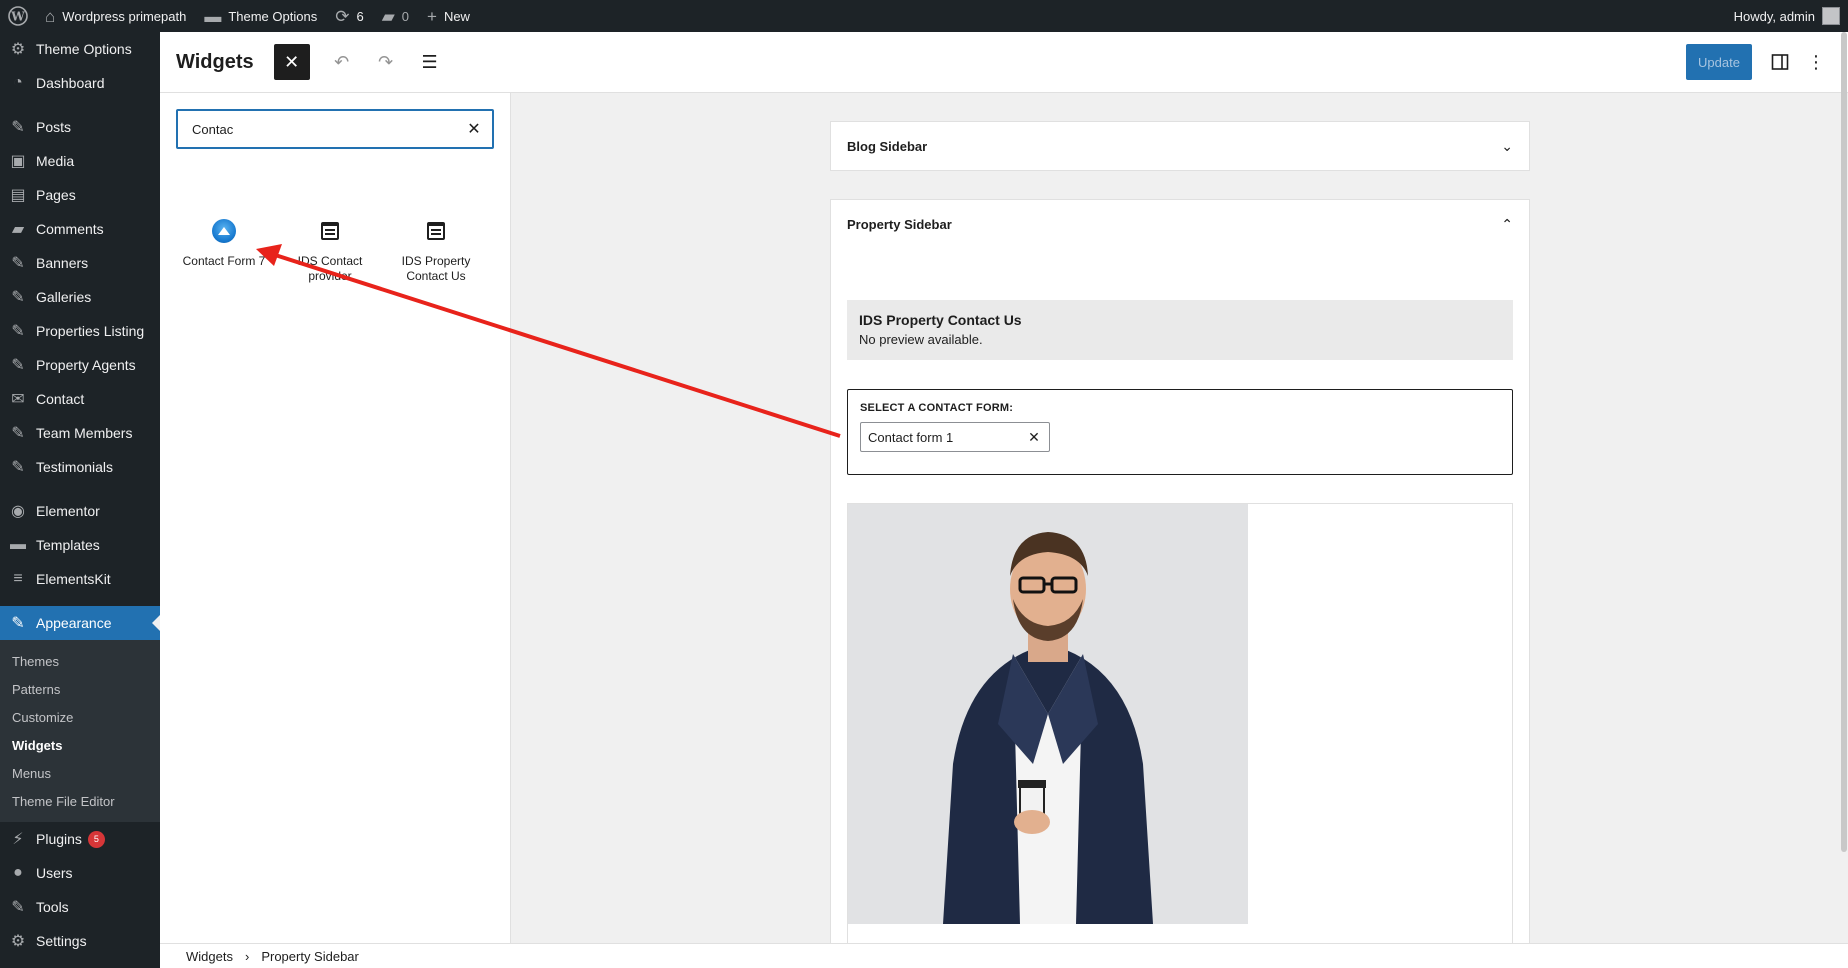 This screenshot has height=968, width=1848. Describe the element at coordinates (215, 61) in the screenshot. I see `page-title: Widgets` at that location.